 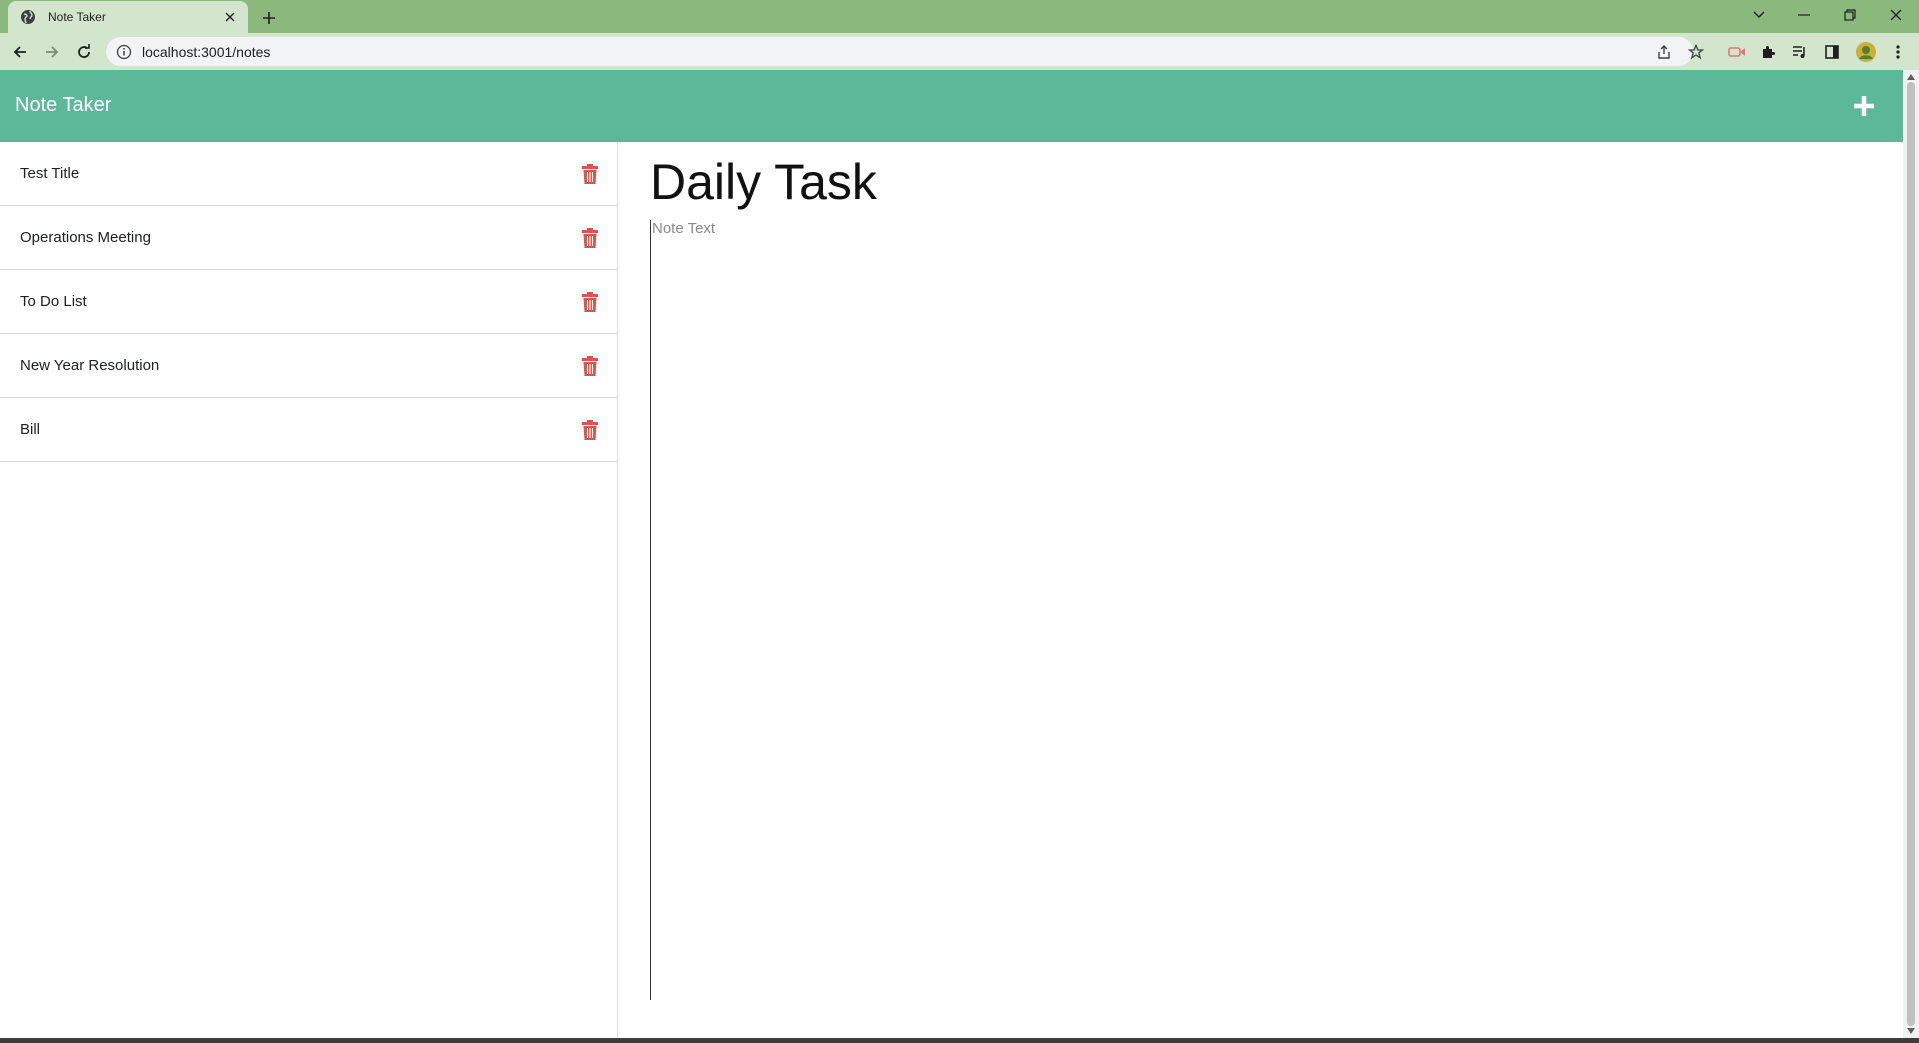 I want to click on close-tab-icon, so click(x=230, y=17).